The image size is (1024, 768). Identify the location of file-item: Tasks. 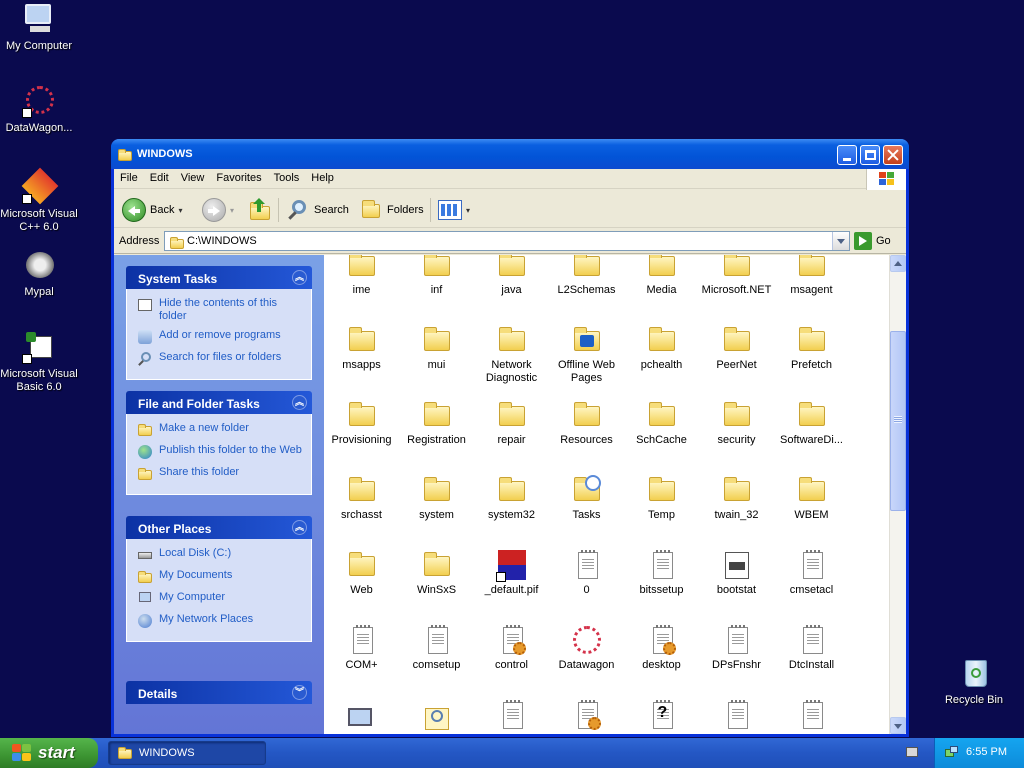
(586, 498).